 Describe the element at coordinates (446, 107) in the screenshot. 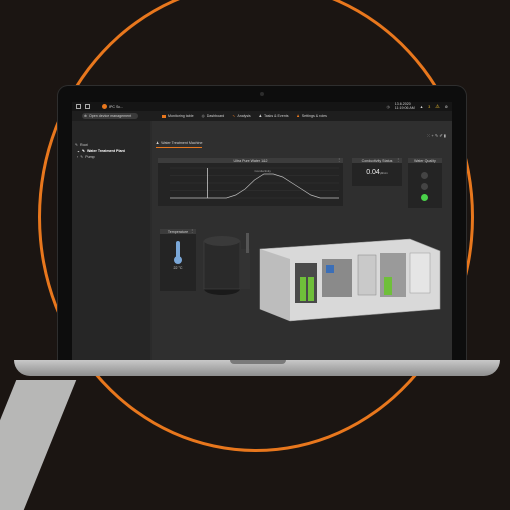

I see `settings-icon: ⚙` at that location.